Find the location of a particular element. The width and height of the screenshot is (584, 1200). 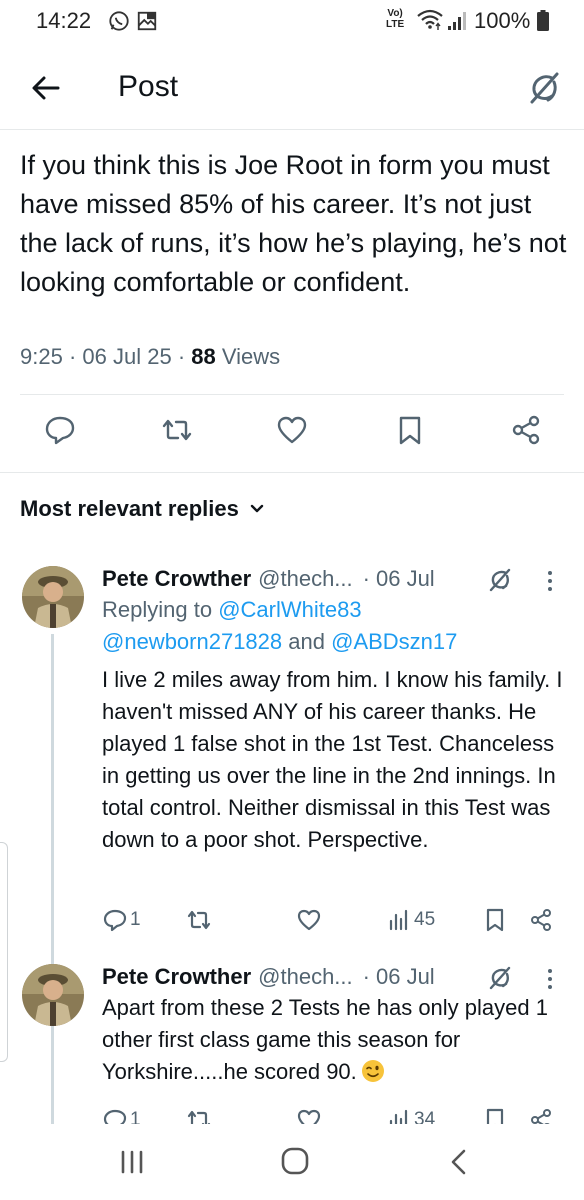

views-count: 45 is located at coordinates (425, 919).